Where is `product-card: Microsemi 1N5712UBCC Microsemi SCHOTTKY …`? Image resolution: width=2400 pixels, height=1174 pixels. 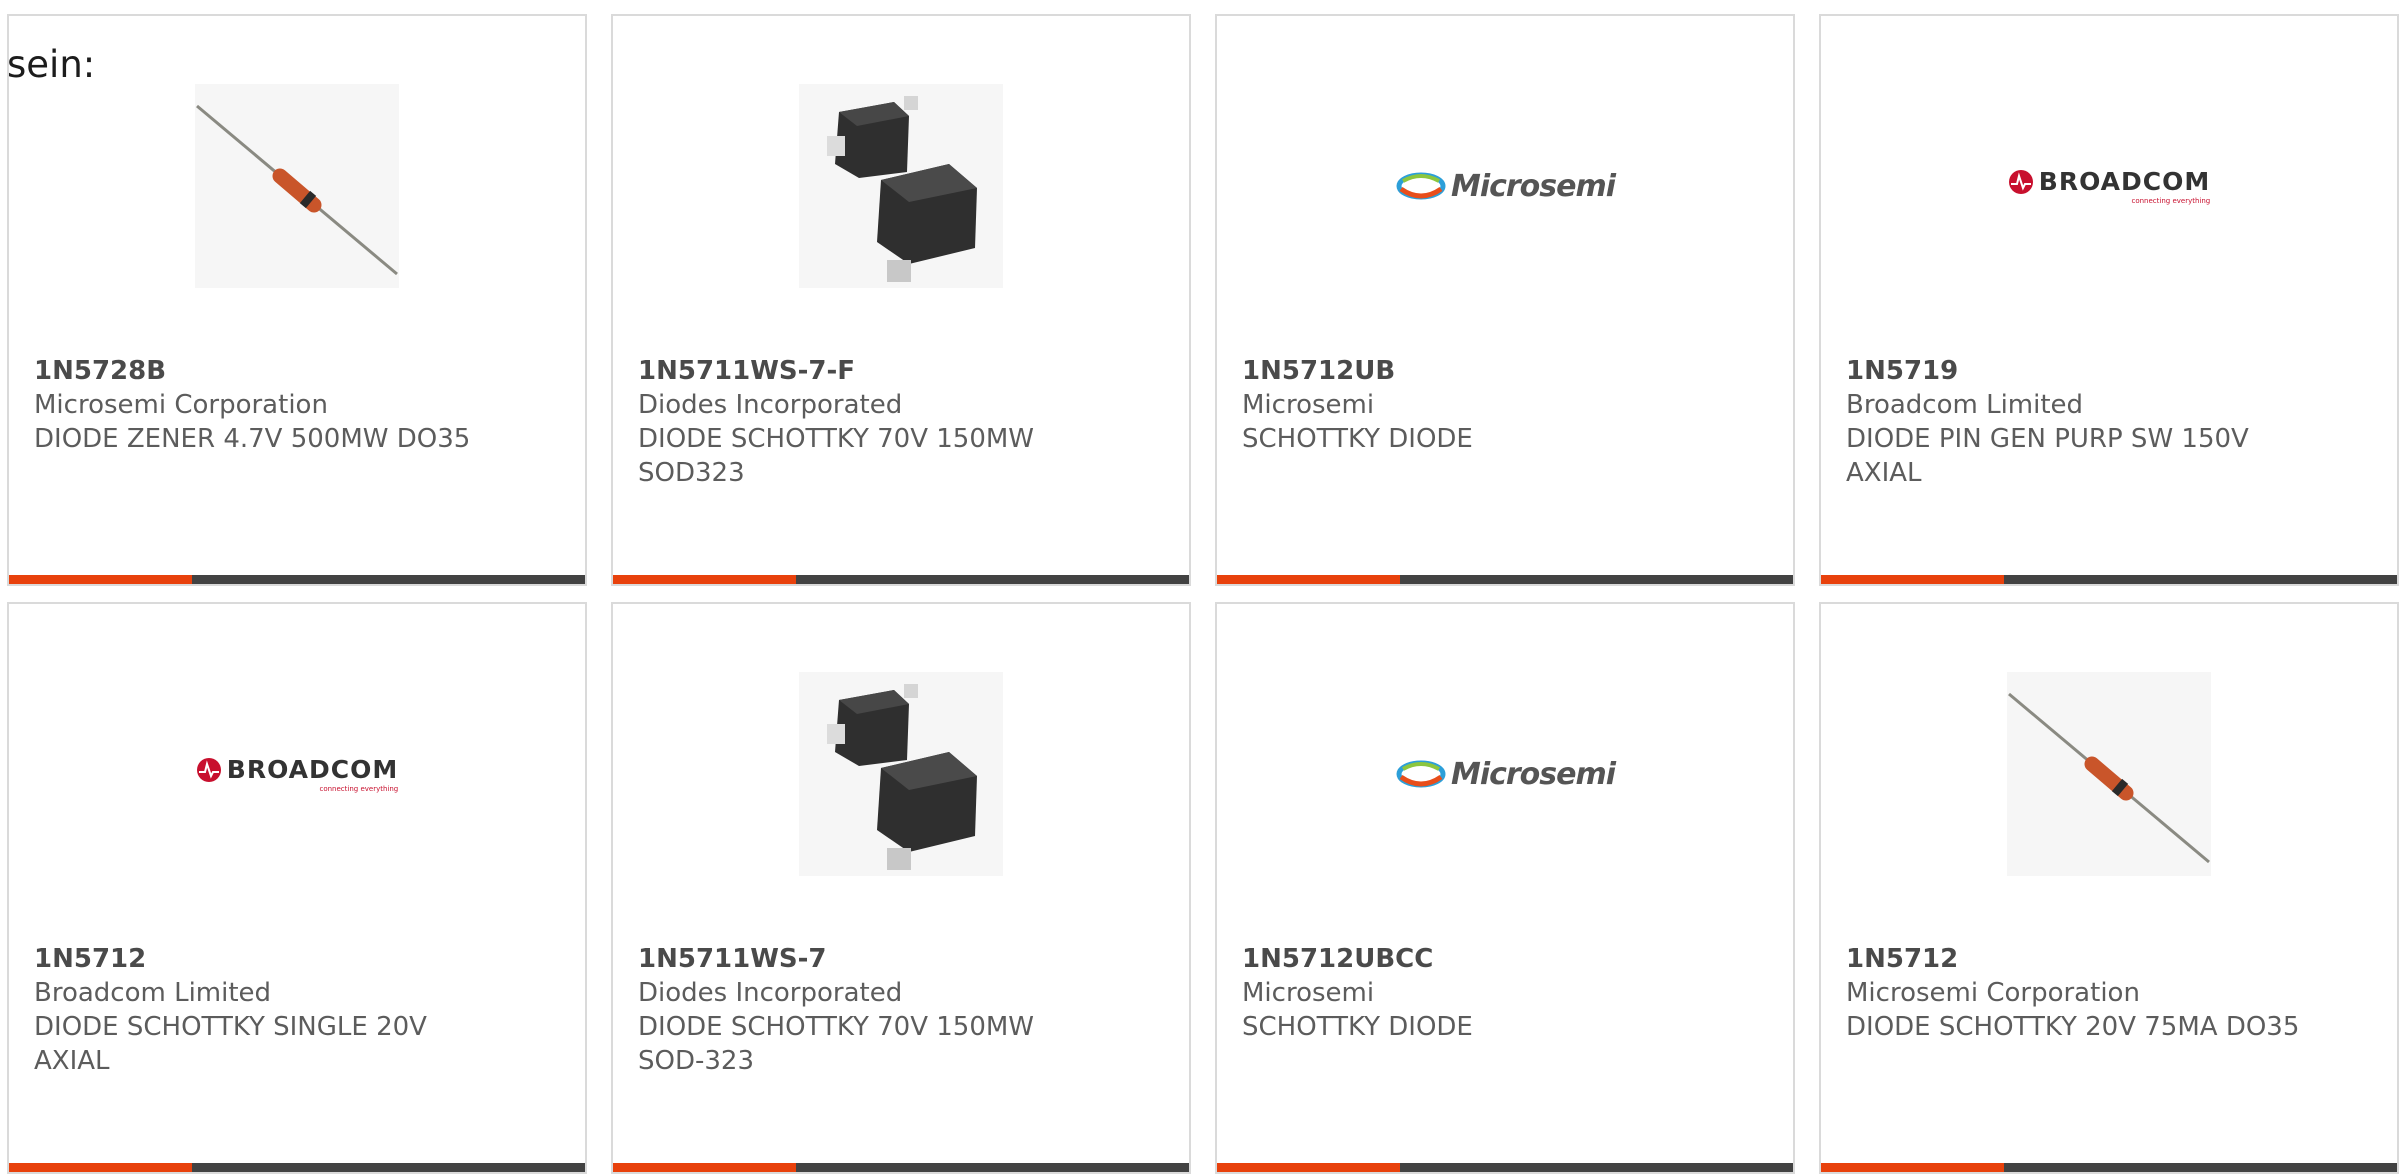
product-card: Microsemi 1N5712UBCC Microsemi SCHOTTKY … is located at coordinates (1505, 888).